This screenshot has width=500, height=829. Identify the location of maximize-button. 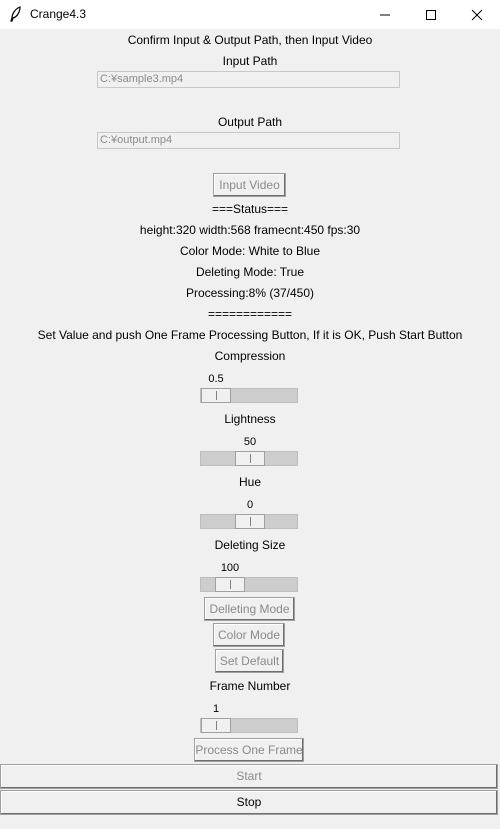
(431, 14).